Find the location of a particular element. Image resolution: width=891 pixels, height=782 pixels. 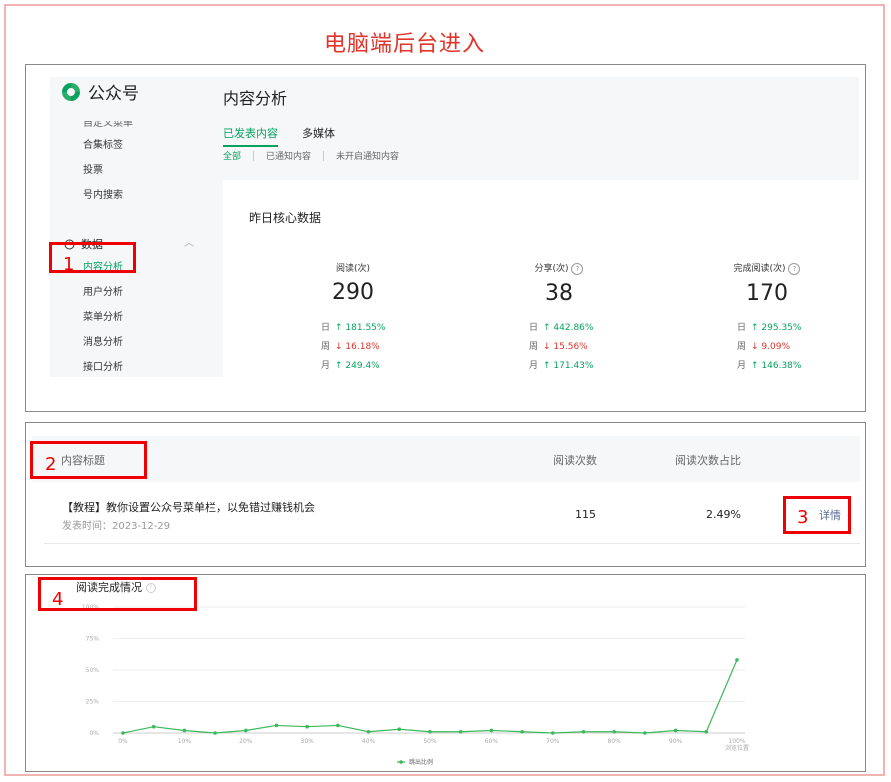

column-reads: 阅读次数 is located at coordinates (575, 460).